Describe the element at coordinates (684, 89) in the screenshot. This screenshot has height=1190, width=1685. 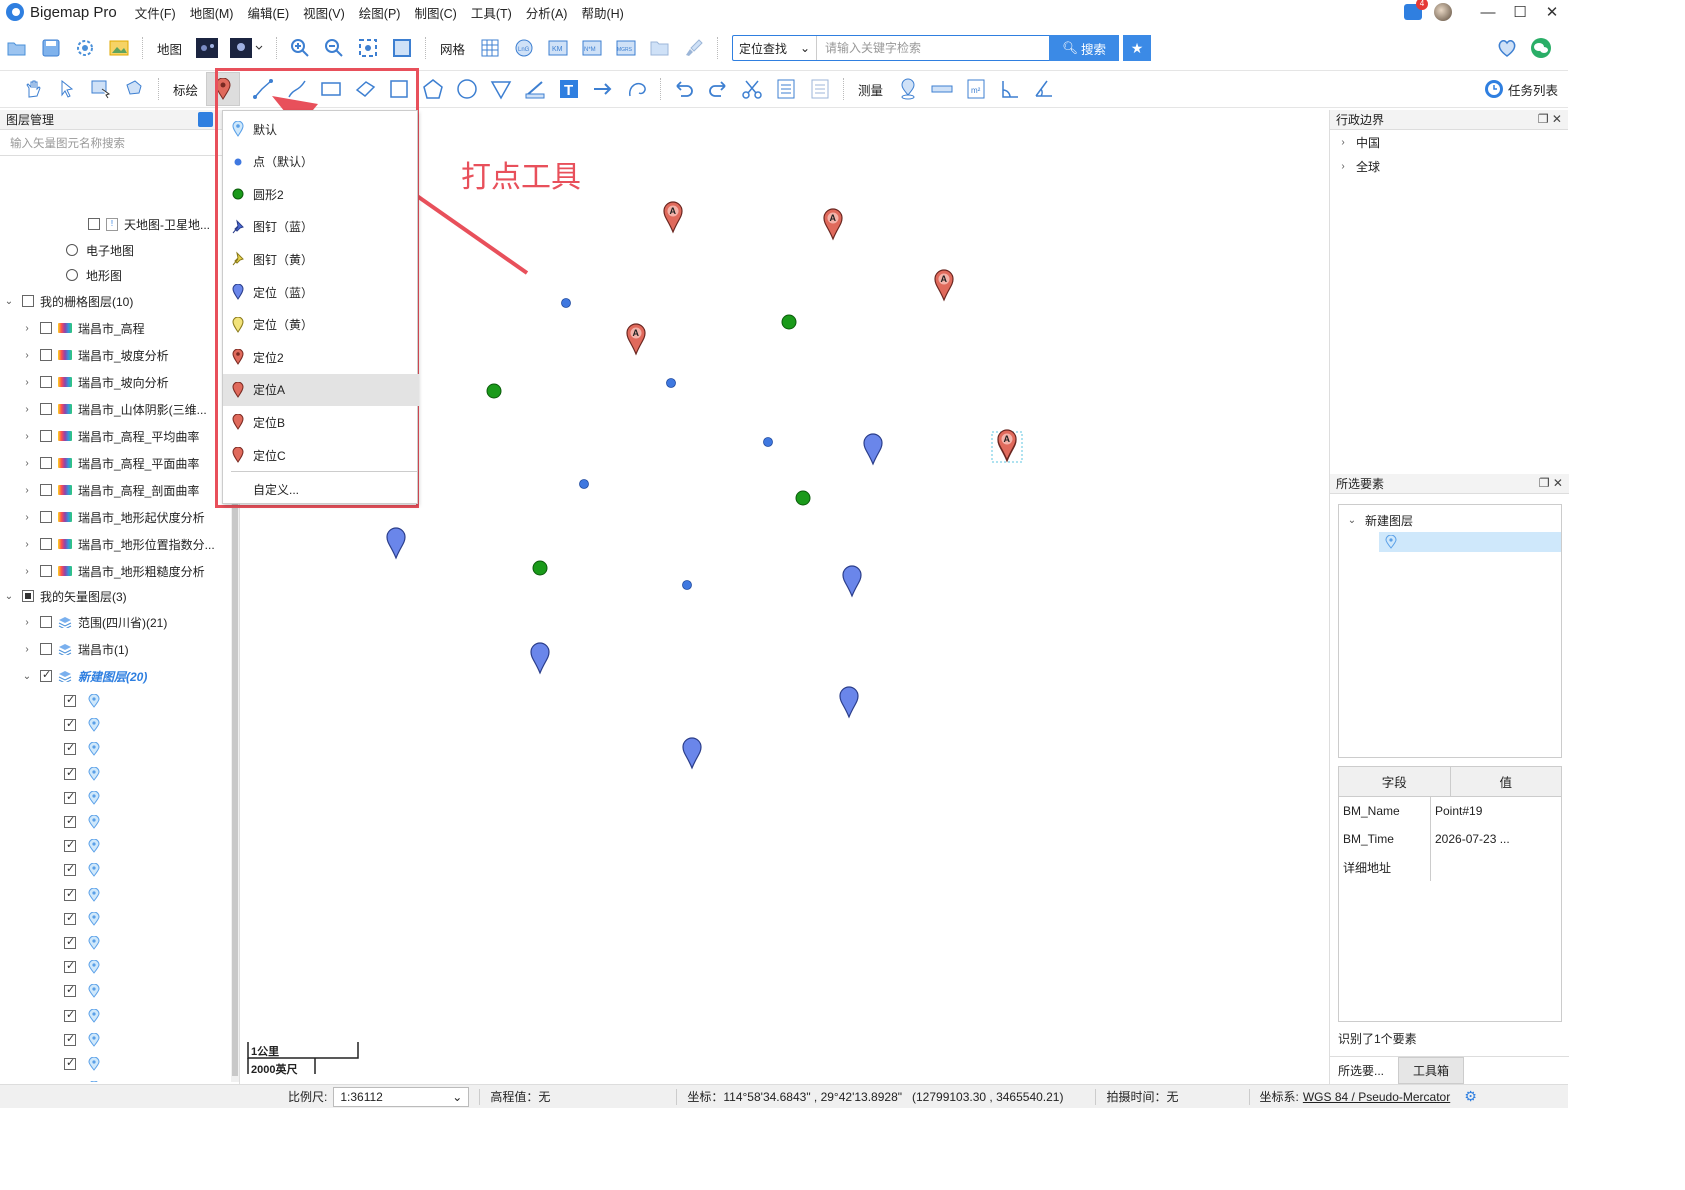
I see `undo-icon` at that location.